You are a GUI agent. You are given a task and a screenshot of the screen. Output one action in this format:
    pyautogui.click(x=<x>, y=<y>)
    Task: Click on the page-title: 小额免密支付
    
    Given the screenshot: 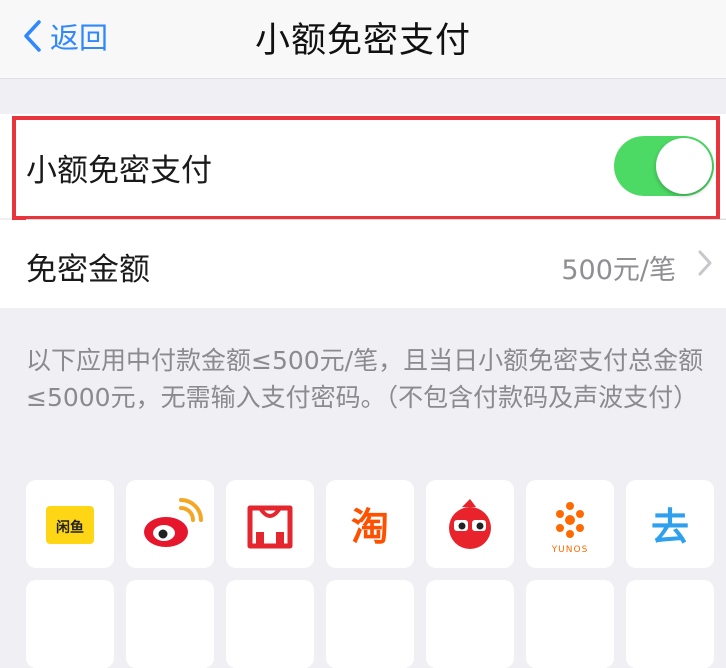 What is the action you would take?
    pyautogui.click(x=362, y=41)
    